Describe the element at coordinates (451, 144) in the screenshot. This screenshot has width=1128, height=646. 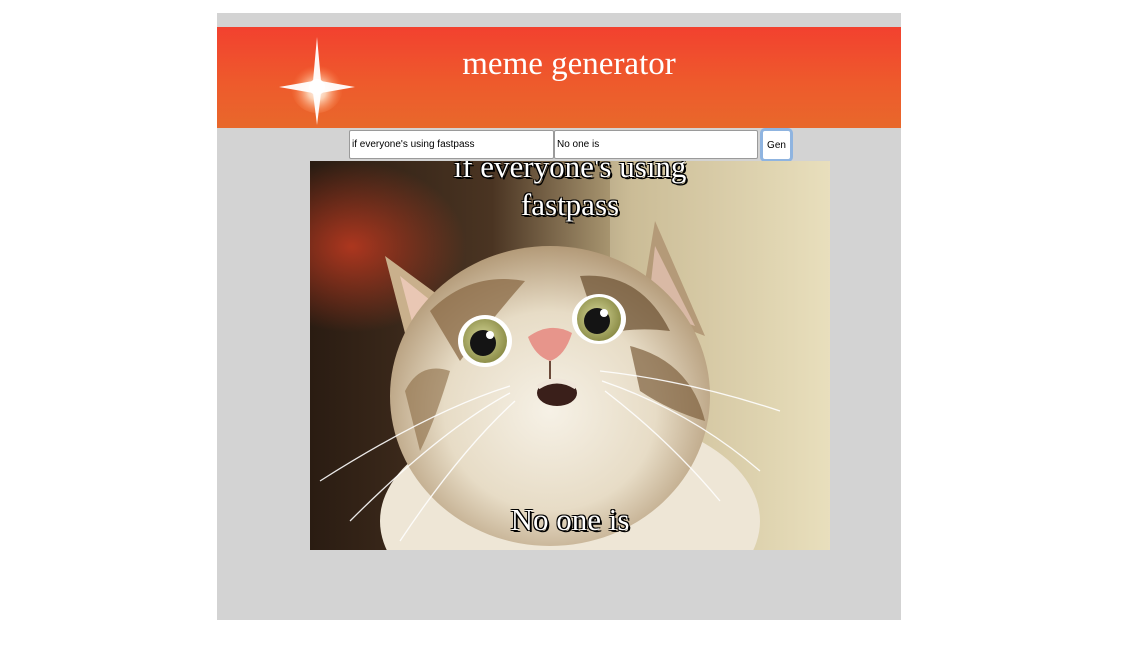
I see `top-text-input` at that location.